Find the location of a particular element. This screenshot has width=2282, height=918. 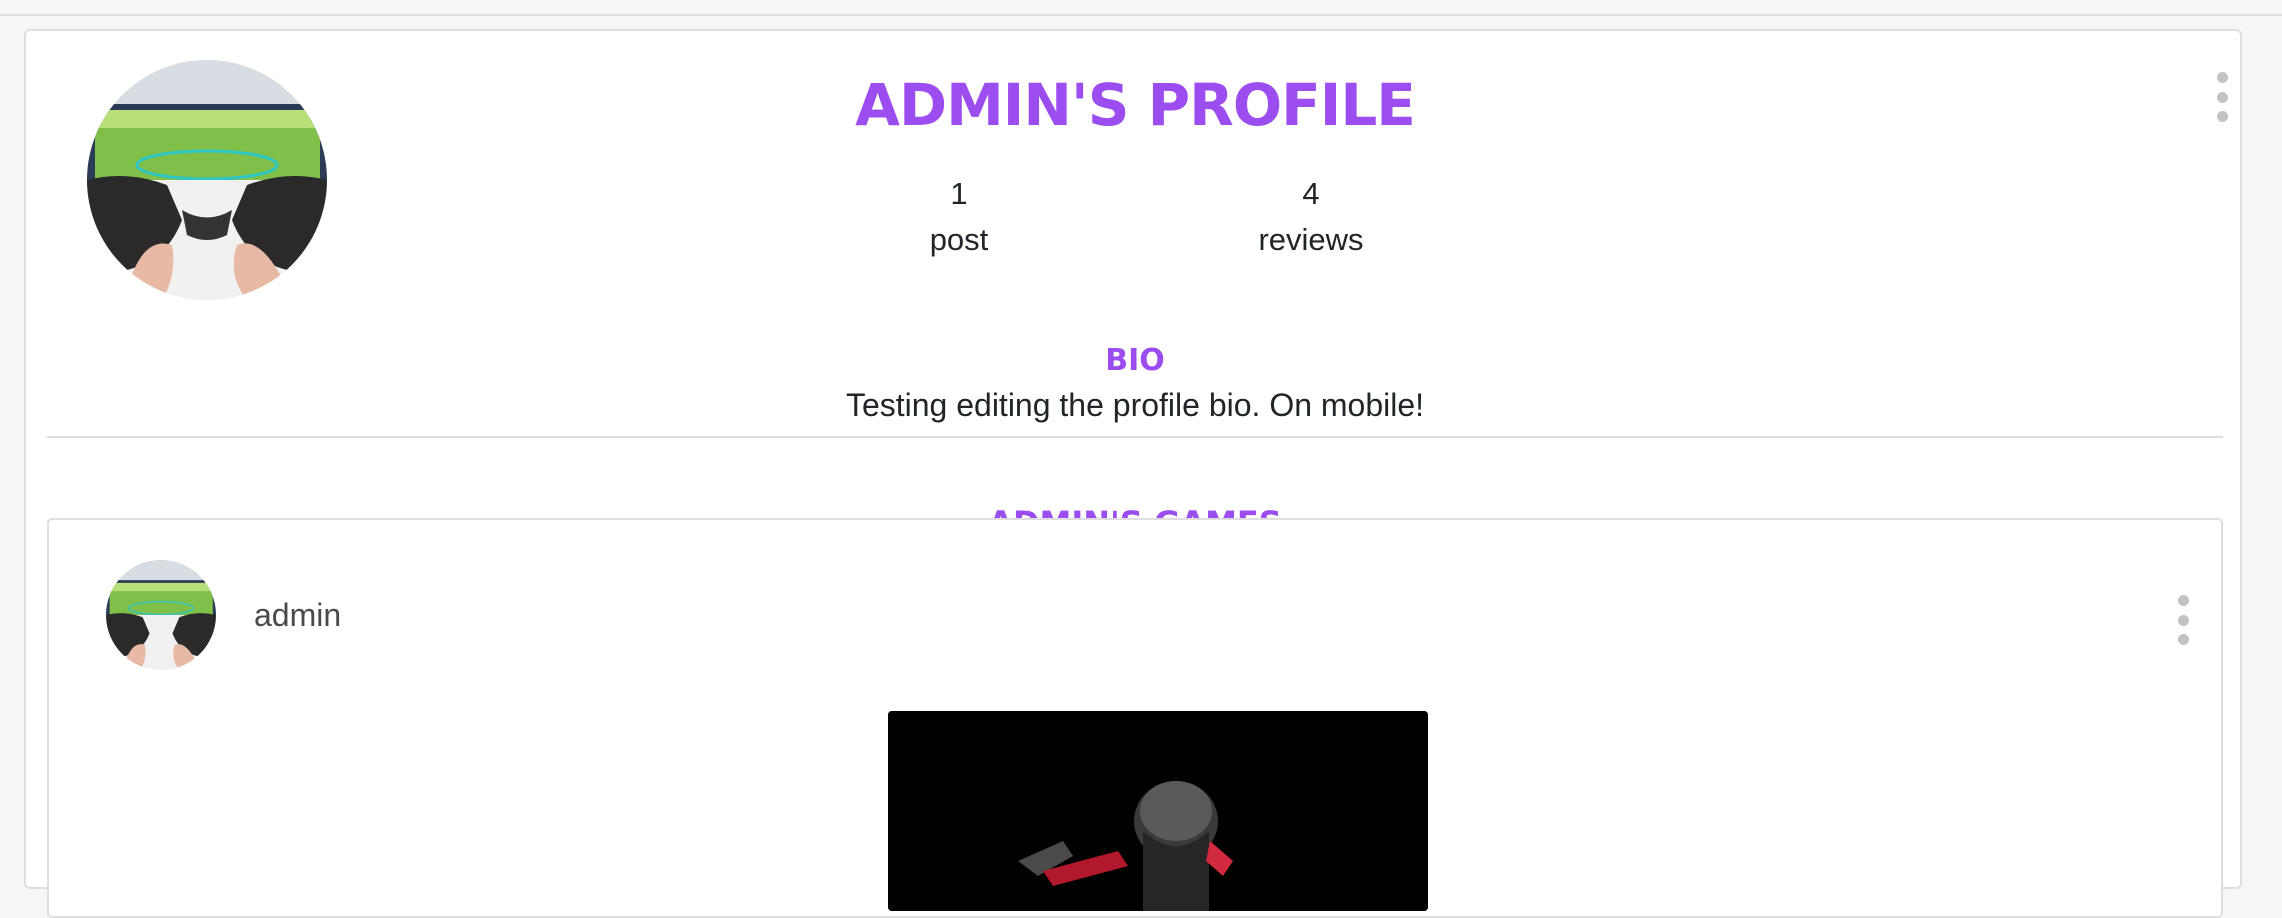

post-author-avatar-image is located at coordinates (161, 615).